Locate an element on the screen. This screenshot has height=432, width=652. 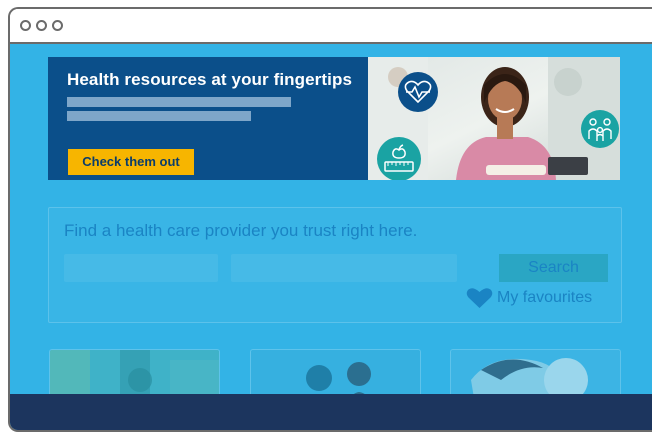
search-button: Search is located at coordinates (553, 268).